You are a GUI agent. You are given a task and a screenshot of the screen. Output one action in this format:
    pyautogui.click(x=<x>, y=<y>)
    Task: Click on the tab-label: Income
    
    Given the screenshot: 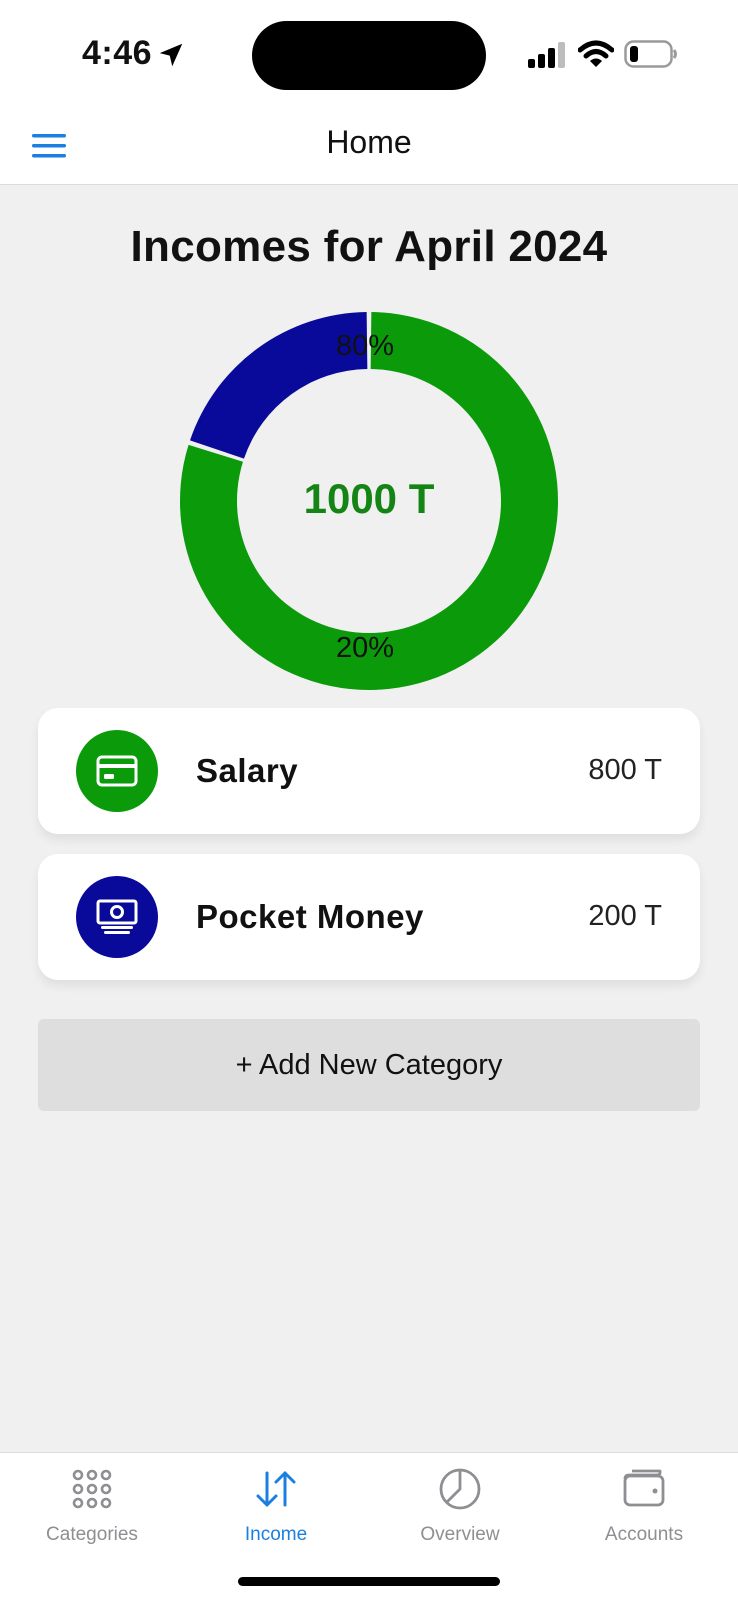 What is the action you would take?
    pyautogui.click(x=276, y=1534)
    